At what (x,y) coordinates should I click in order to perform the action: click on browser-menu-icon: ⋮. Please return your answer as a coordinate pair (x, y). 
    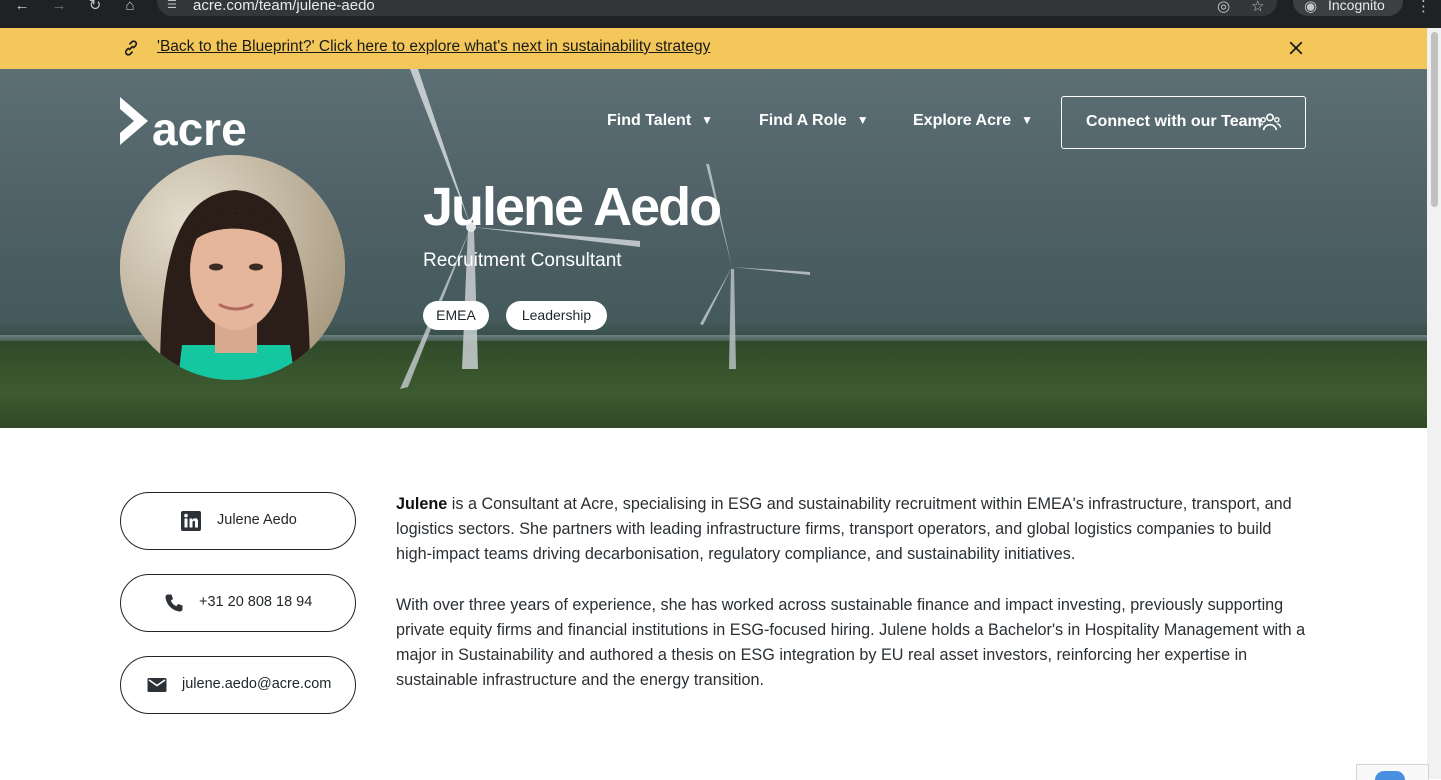
    Looking at the image, I should click on (1423, 7).